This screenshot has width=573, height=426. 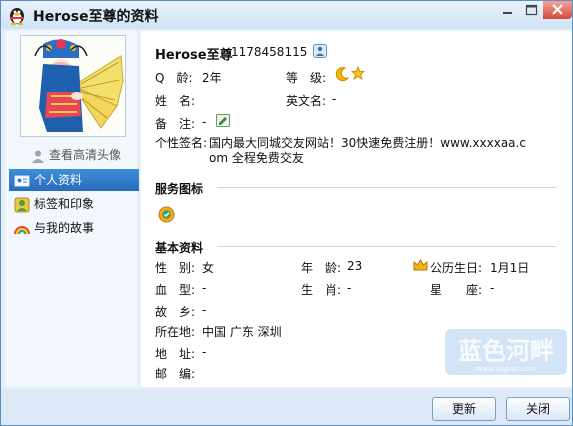 What do you see at coordinates (420, 265) in the screenshot?
I see `crown-icon` at bounding box center [420, 265].